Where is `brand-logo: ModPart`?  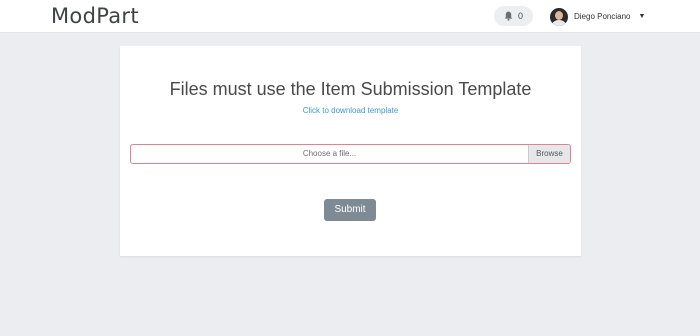 brand-logo: ModPart is located at coordinates (95, 16).